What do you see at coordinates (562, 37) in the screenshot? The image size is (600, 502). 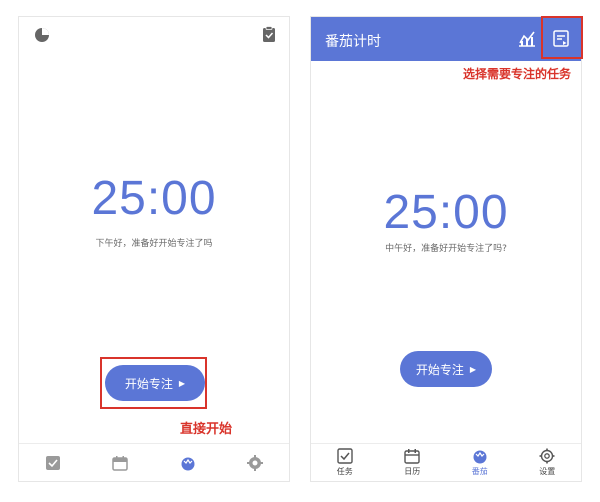 I see `highlight-task-list-icon` at bounding box center [562, 37].